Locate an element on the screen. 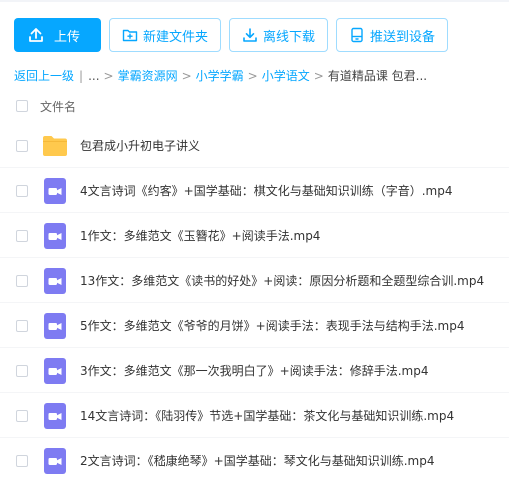 The image size is (509, 488). breadcrumb-pipe: | is located at coordinates (81, 75).